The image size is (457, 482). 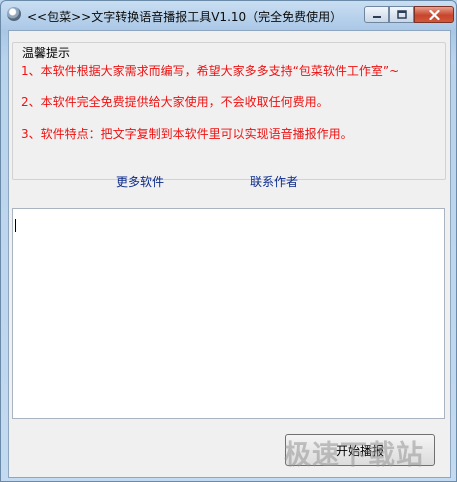 I want to click on close-icon, so click(x=434, y=14).